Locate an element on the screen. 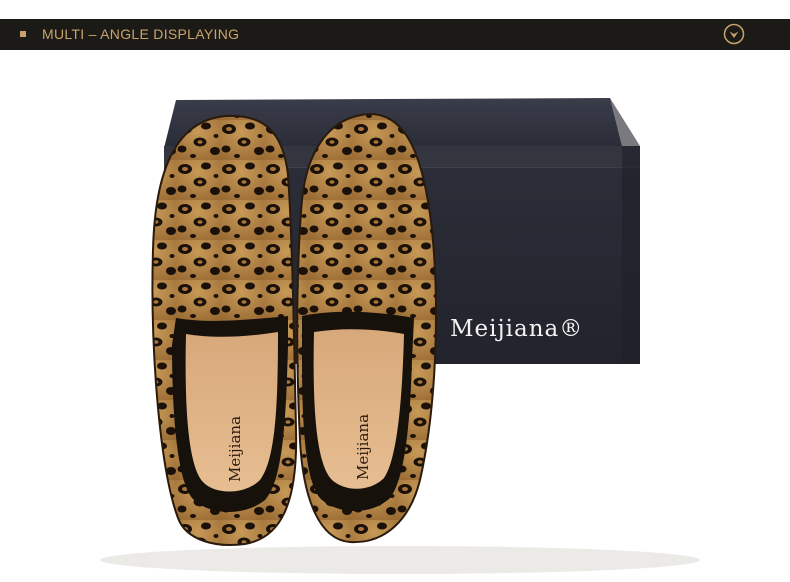 This screenshot has width=790, height=582. square-bullet-icon is located at coordinates (23, 34).